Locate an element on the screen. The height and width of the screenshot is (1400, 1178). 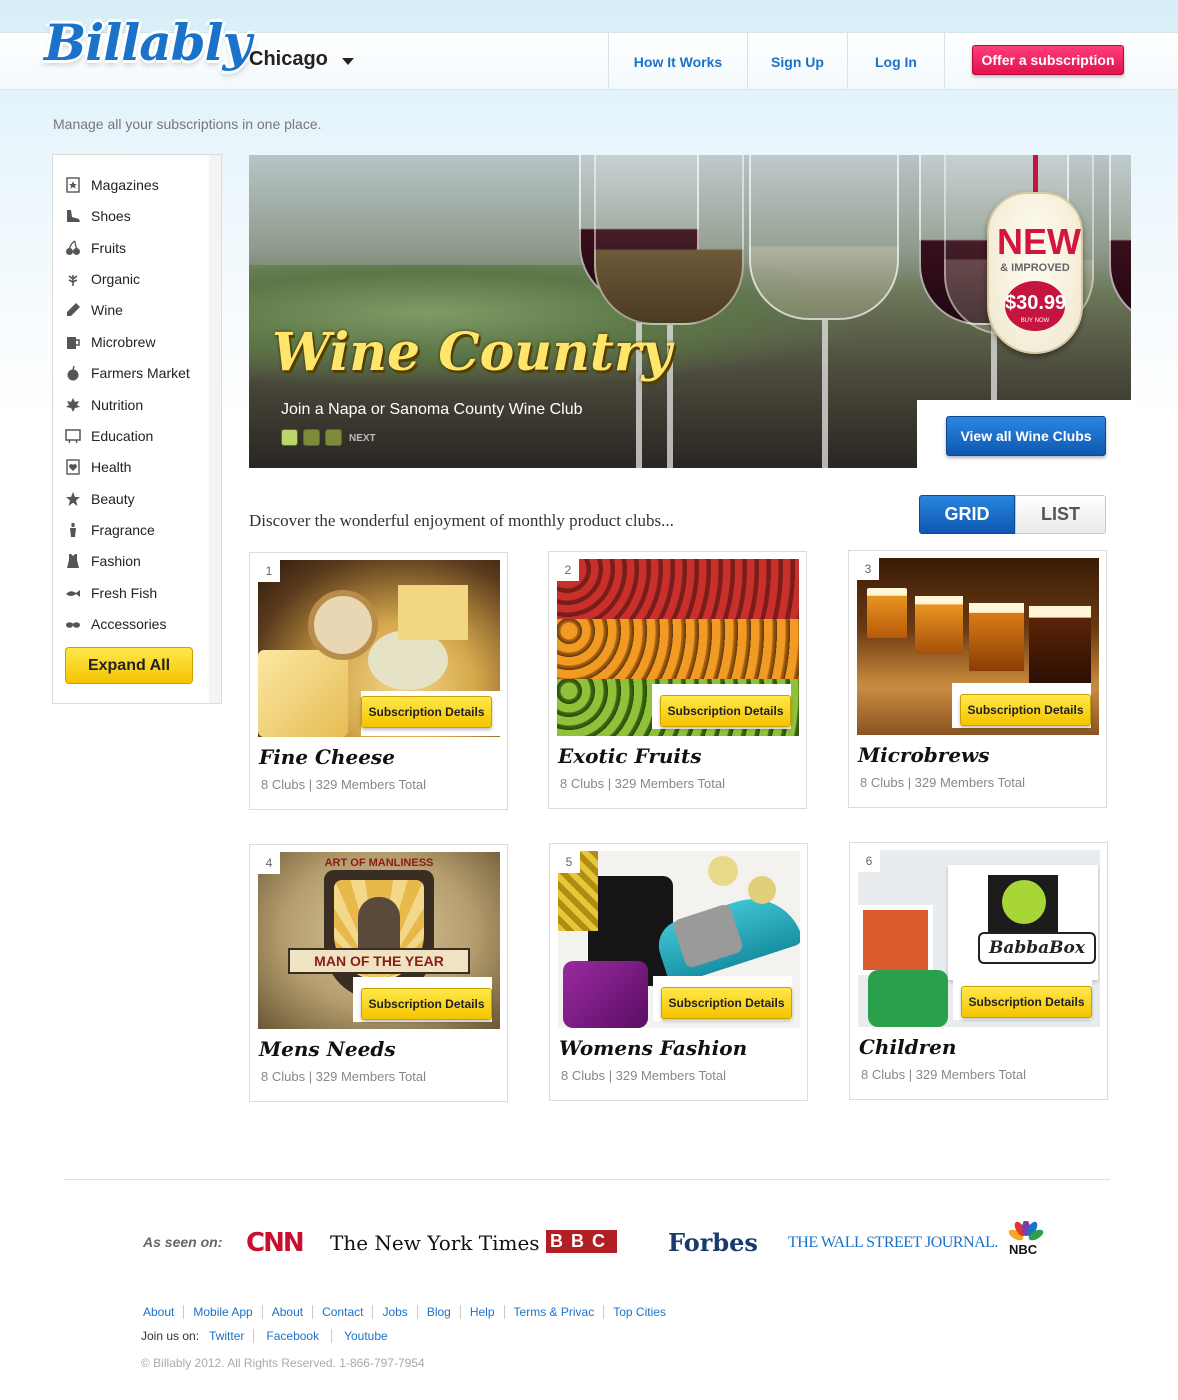
sidebar-item-microbrew: Microbrew is located at coordinates (110, 342).